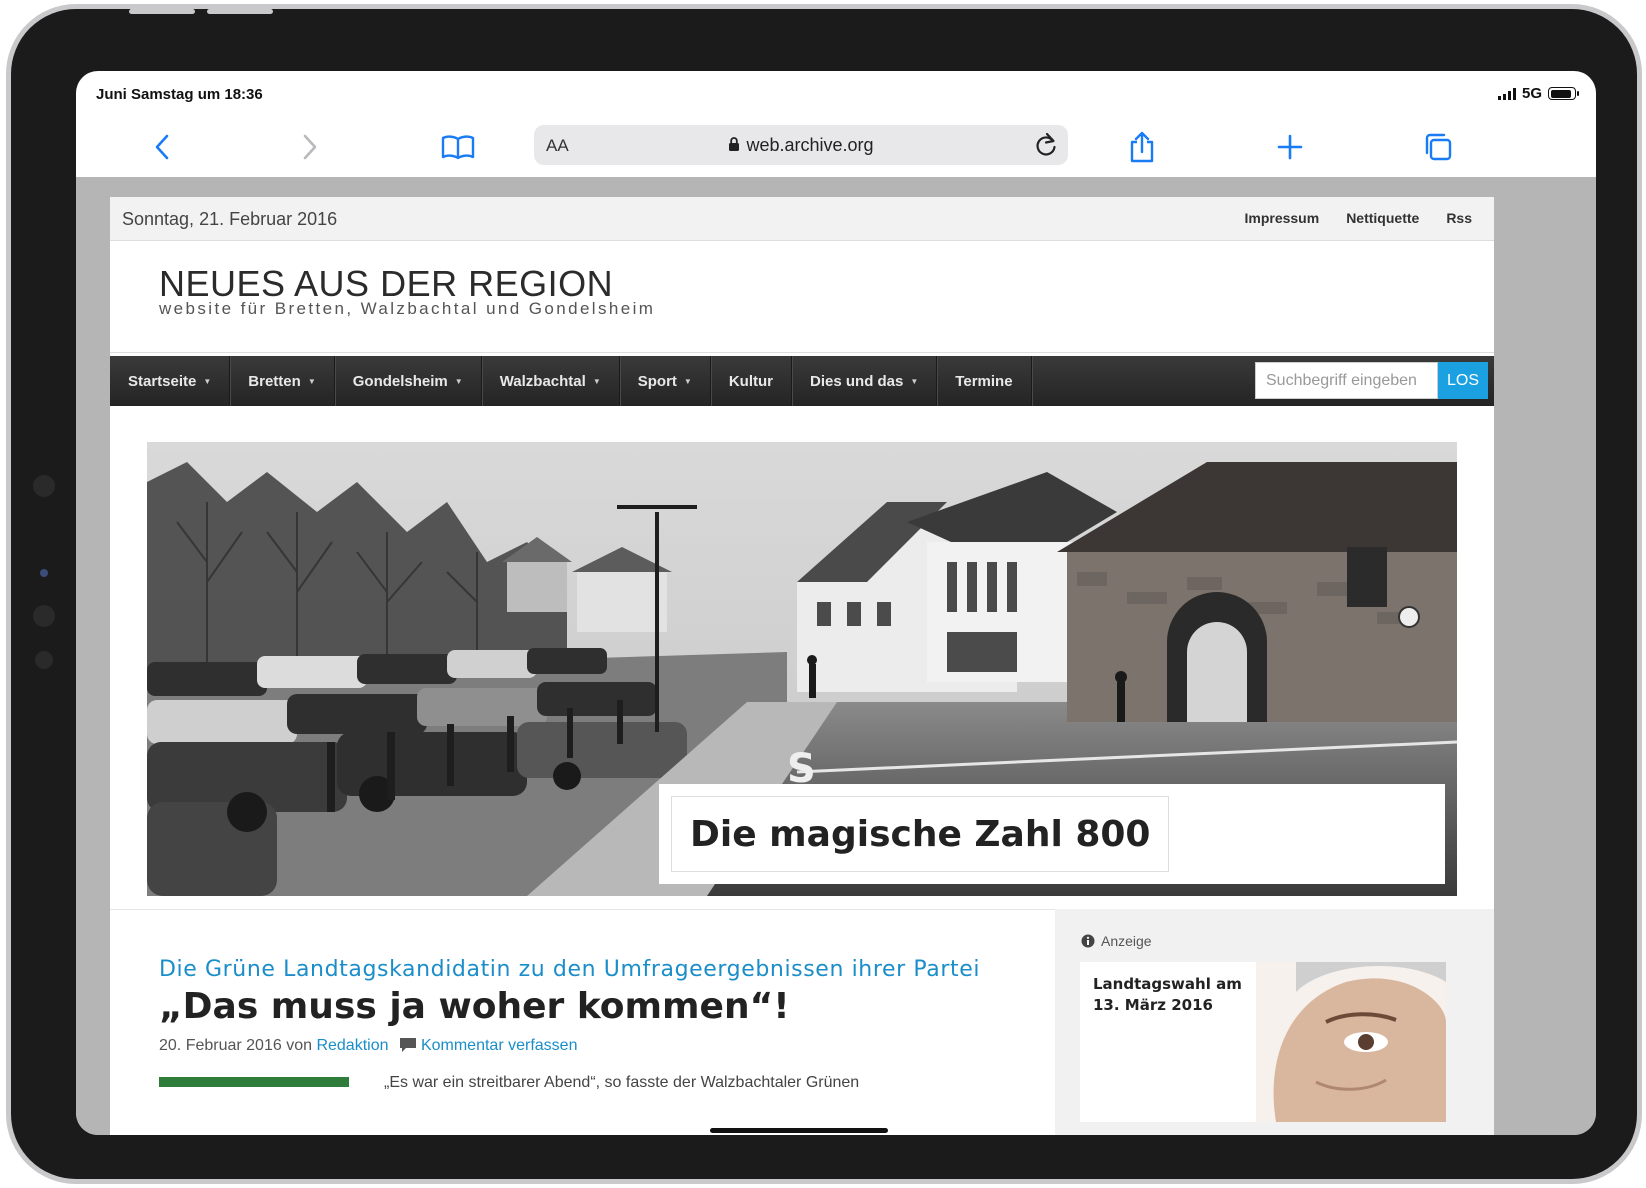 This screenshot has width=1646, height=1188. I want to click on battery-level, so click(1561, 93).